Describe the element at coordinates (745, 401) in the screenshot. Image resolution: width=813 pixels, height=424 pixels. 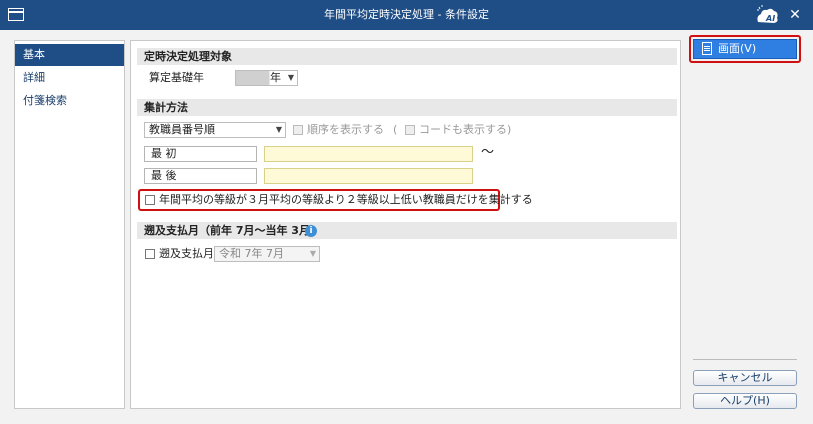
I see `help-button: ヘルプ(H)` at that location.